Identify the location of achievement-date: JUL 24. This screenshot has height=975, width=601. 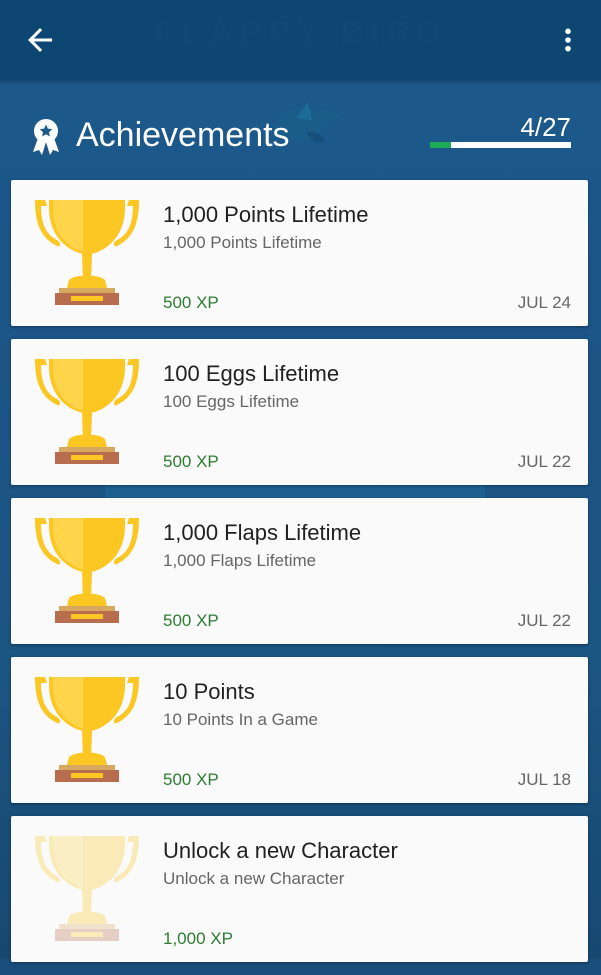
(544, 302).